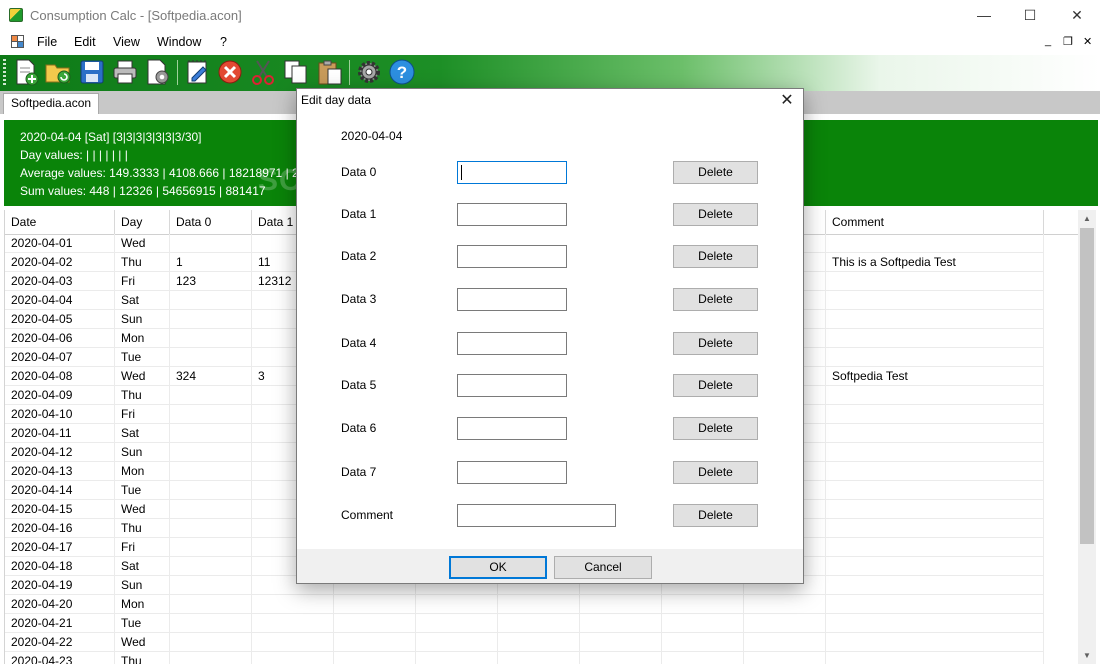 The height and width of the screenshot is (667, 1100). Describe the element at coordinates (60, 585) in the screenshot. I see `table-cell-date: 2020-04-19` at that location.